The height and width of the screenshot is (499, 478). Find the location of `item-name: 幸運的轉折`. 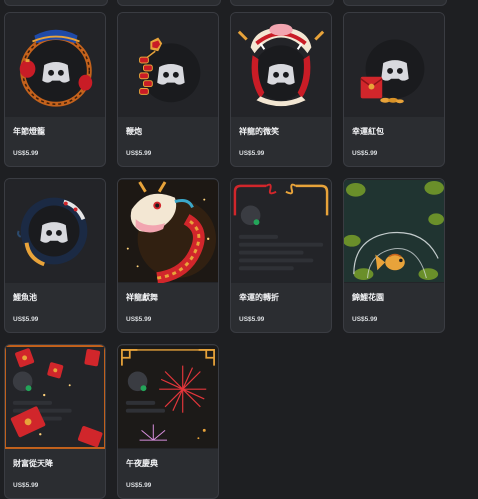

item-name: 幸運的轉折 is located at coordinates (259, 297).